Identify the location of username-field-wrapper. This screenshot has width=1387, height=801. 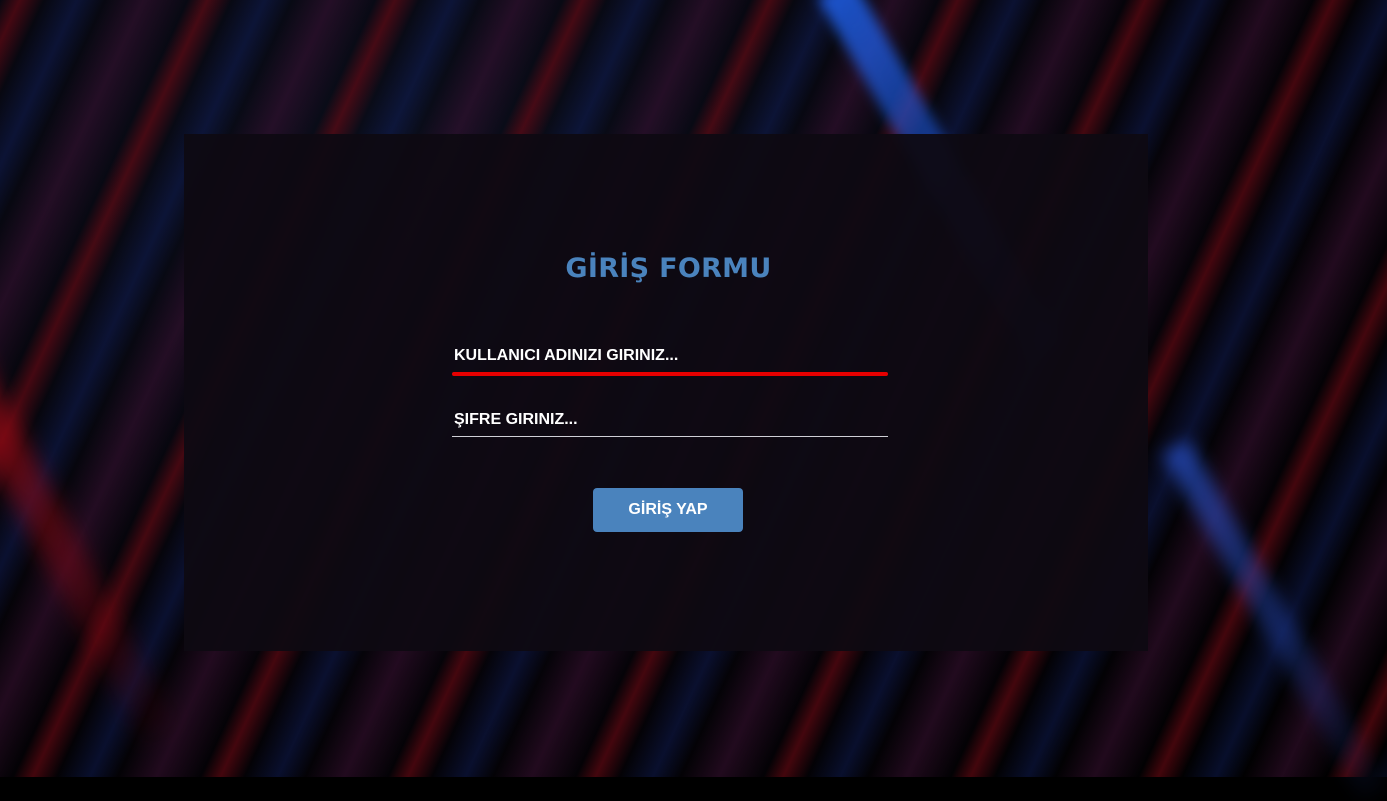
(670, 359).